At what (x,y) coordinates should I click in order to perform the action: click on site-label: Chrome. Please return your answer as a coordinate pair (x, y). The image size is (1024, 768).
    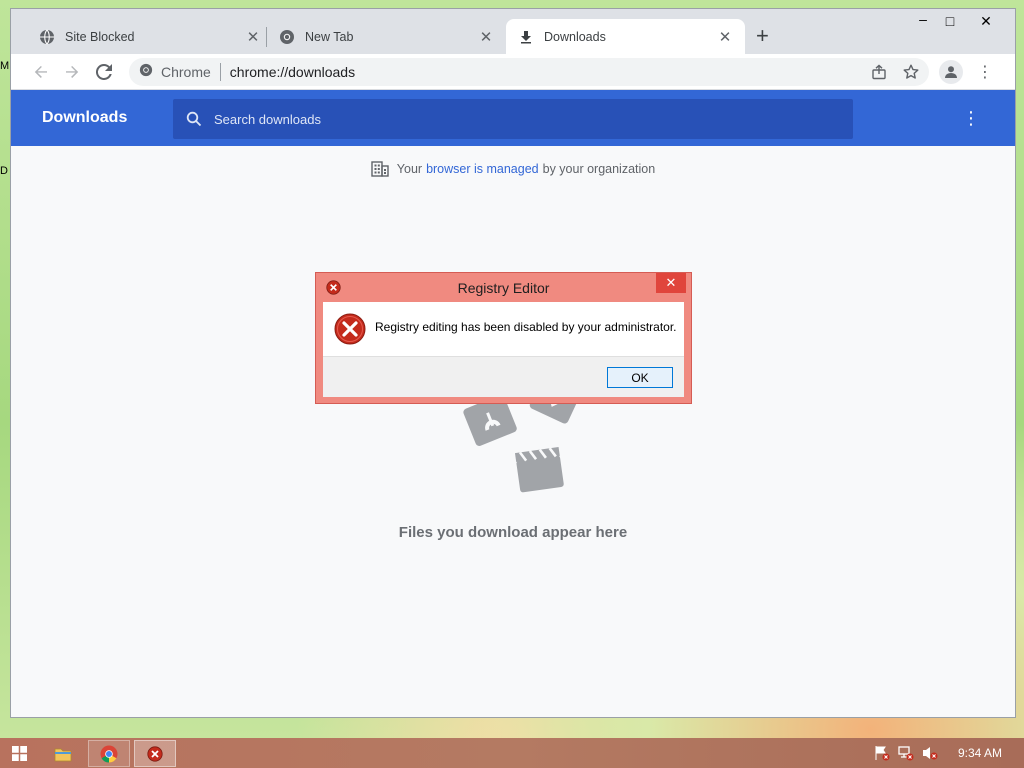
    Looking at the image, I should click on (186, 72).